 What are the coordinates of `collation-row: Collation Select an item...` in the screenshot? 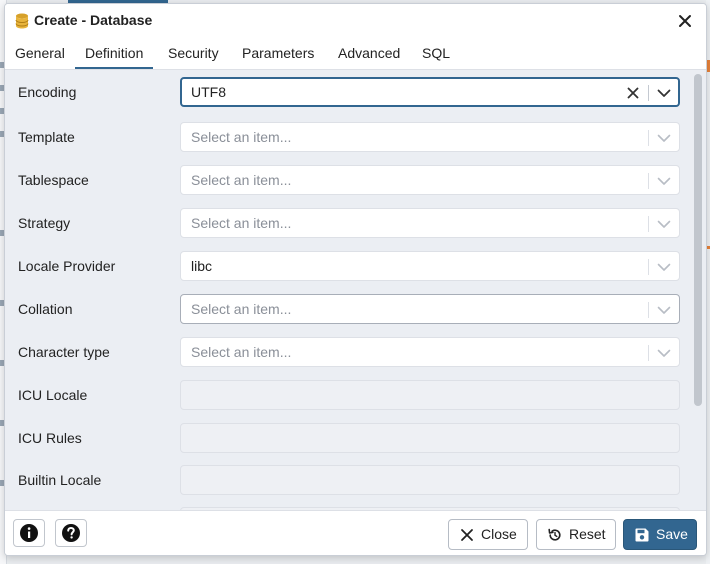 It's located at (350, 310).